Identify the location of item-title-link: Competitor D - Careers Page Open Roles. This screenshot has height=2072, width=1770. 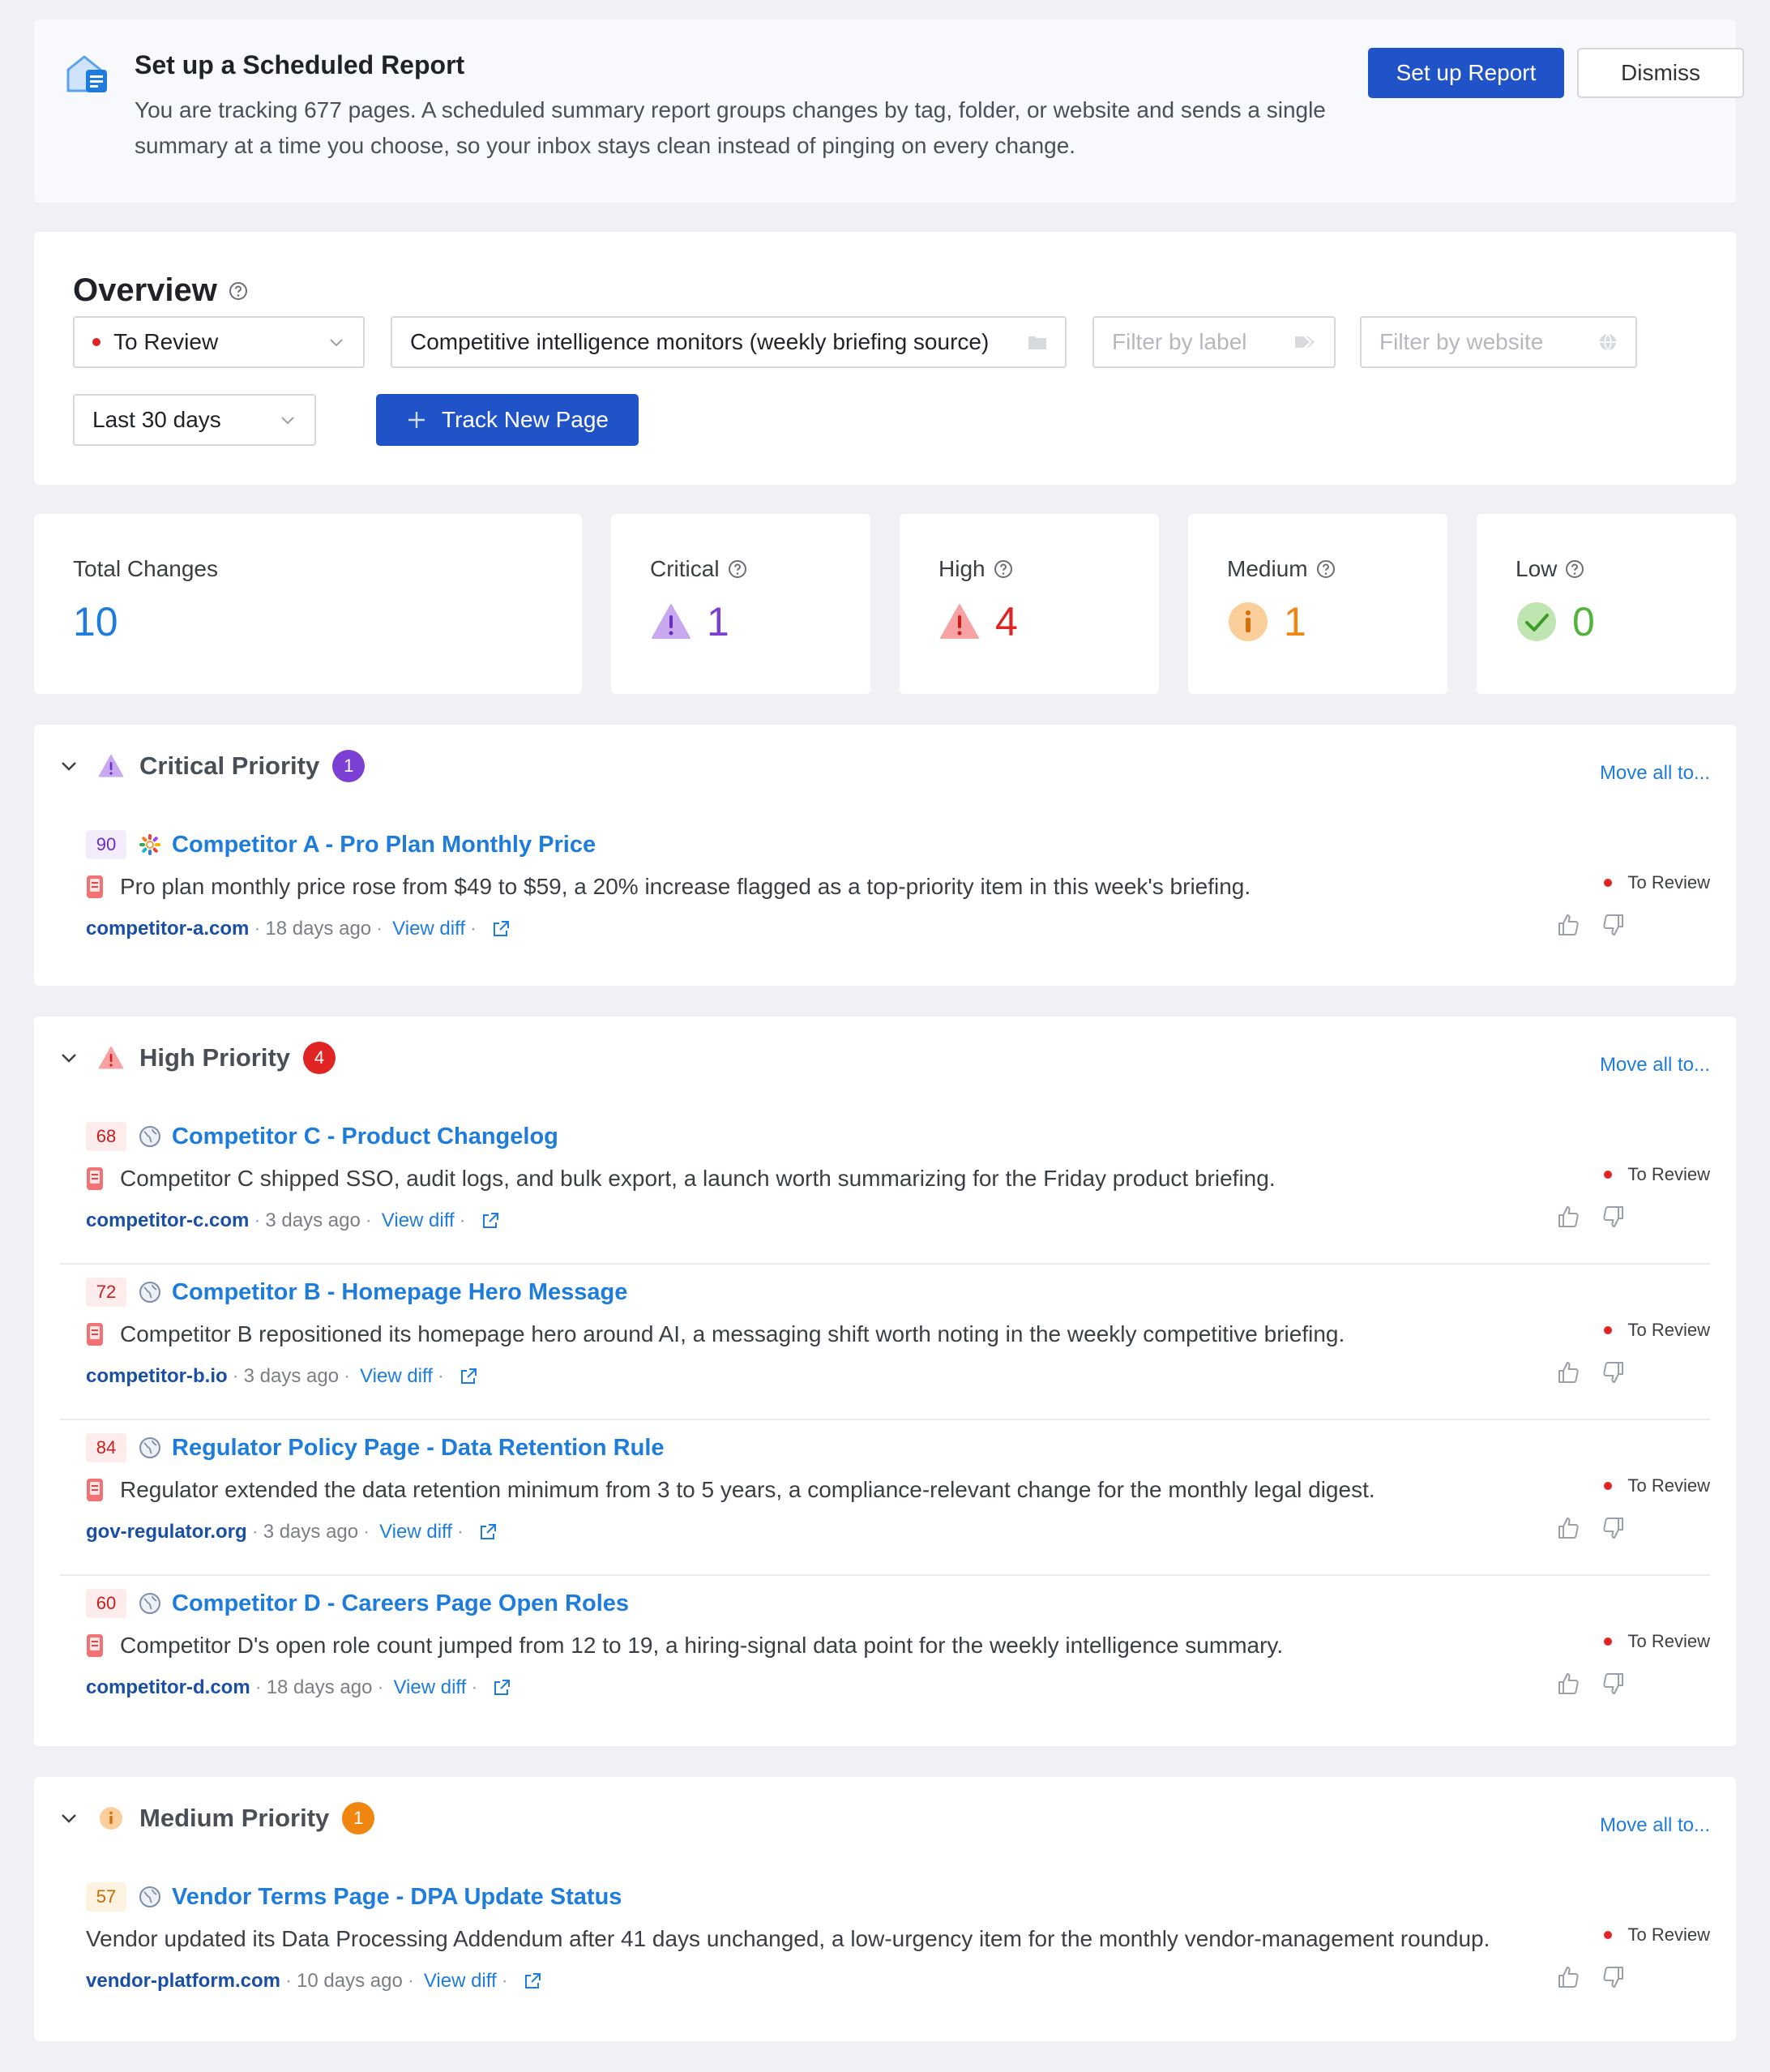
(401, 1604).